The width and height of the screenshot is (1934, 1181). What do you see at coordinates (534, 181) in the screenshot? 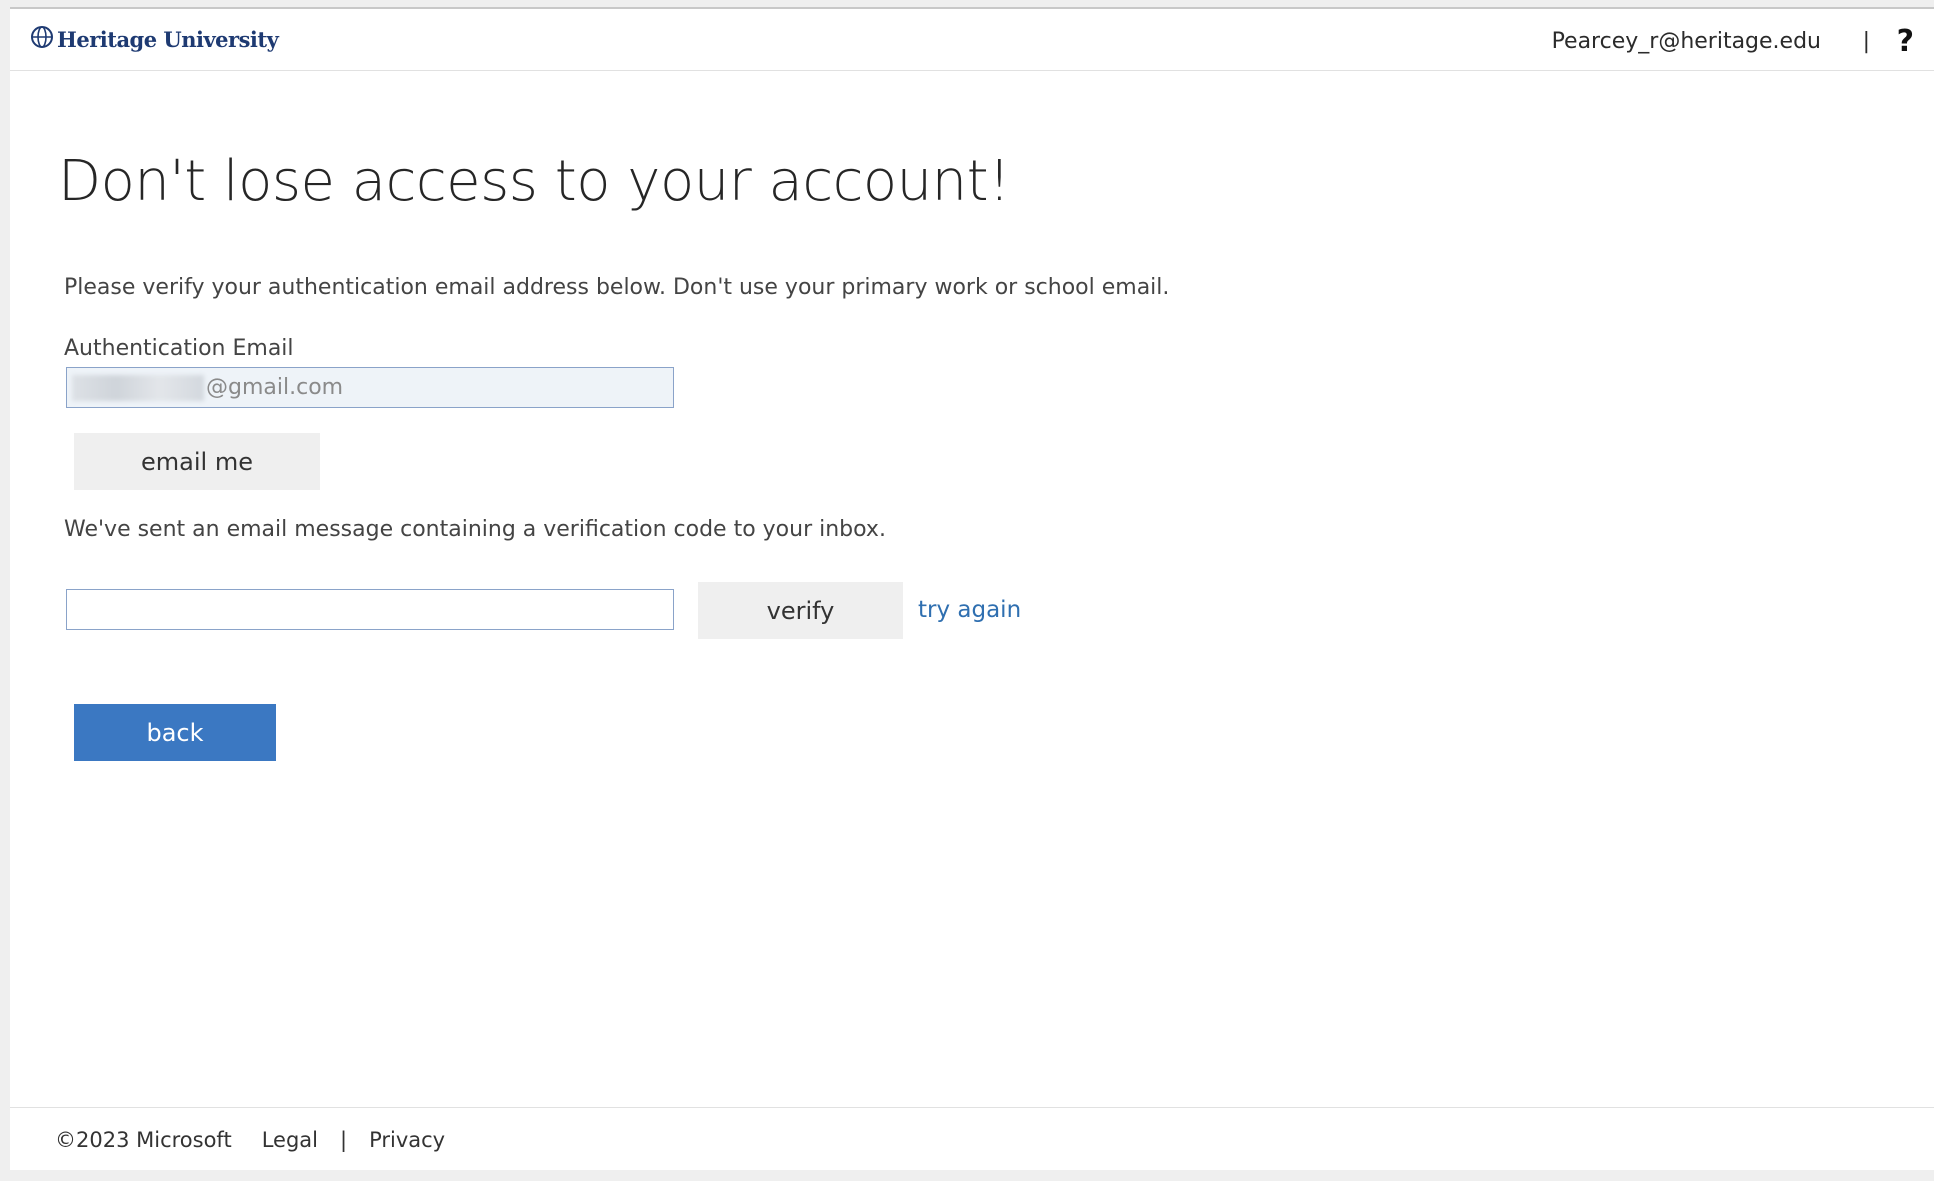
I see `page-title: Don't lose access to your account!` at bounding box center [534, 181].